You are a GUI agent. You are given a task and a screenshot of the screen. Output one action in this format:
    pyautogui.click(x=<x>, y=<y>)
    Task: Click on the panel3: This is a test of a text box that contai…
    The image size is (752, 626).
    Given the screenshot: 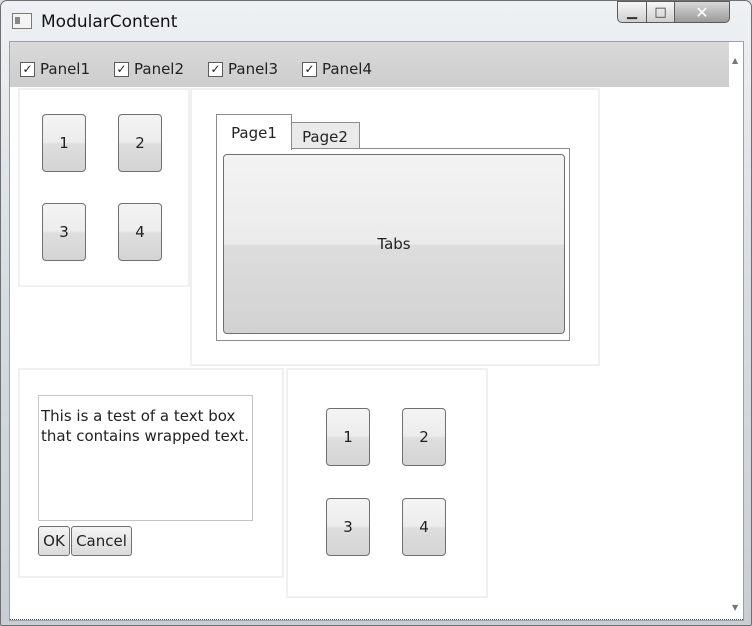 What is the action you would take?
    pyautogui.click(x=151, y=473)
    